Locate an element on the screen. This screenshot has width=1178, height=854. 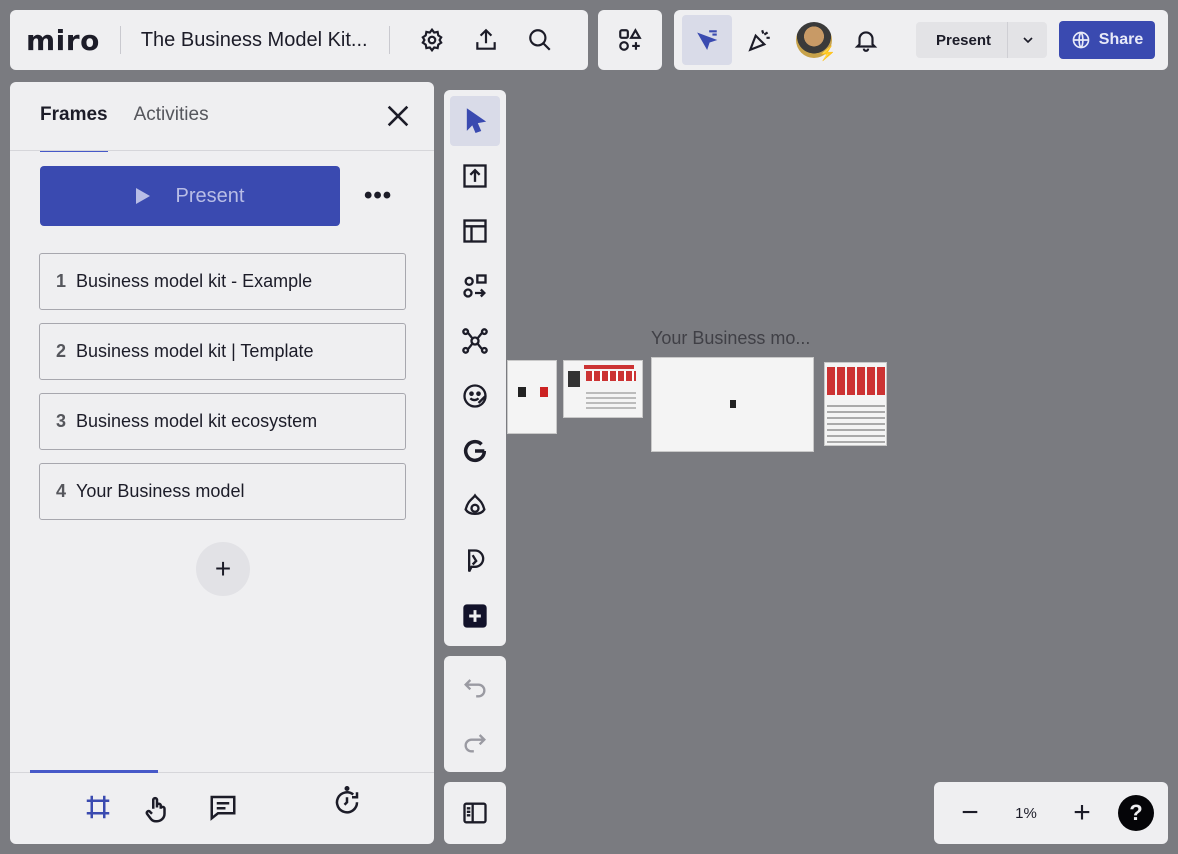
share-label: Share is located at coordinates (1121, 39).